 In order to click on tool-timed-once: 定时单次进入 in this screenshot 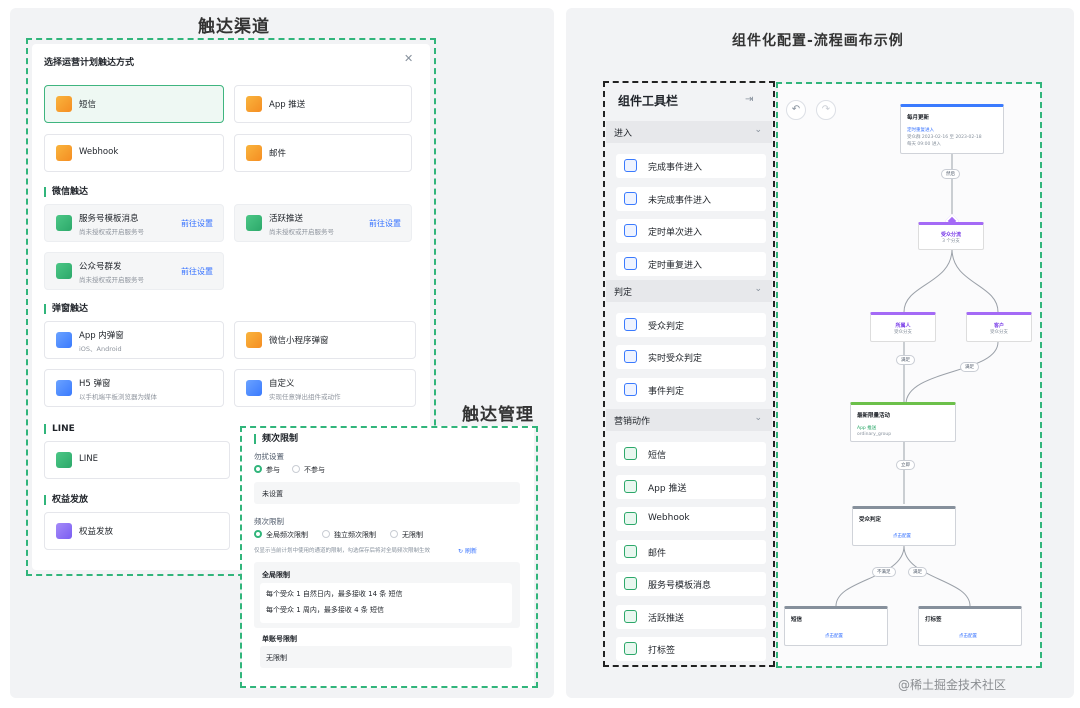, I will do `click(691, 231)`.